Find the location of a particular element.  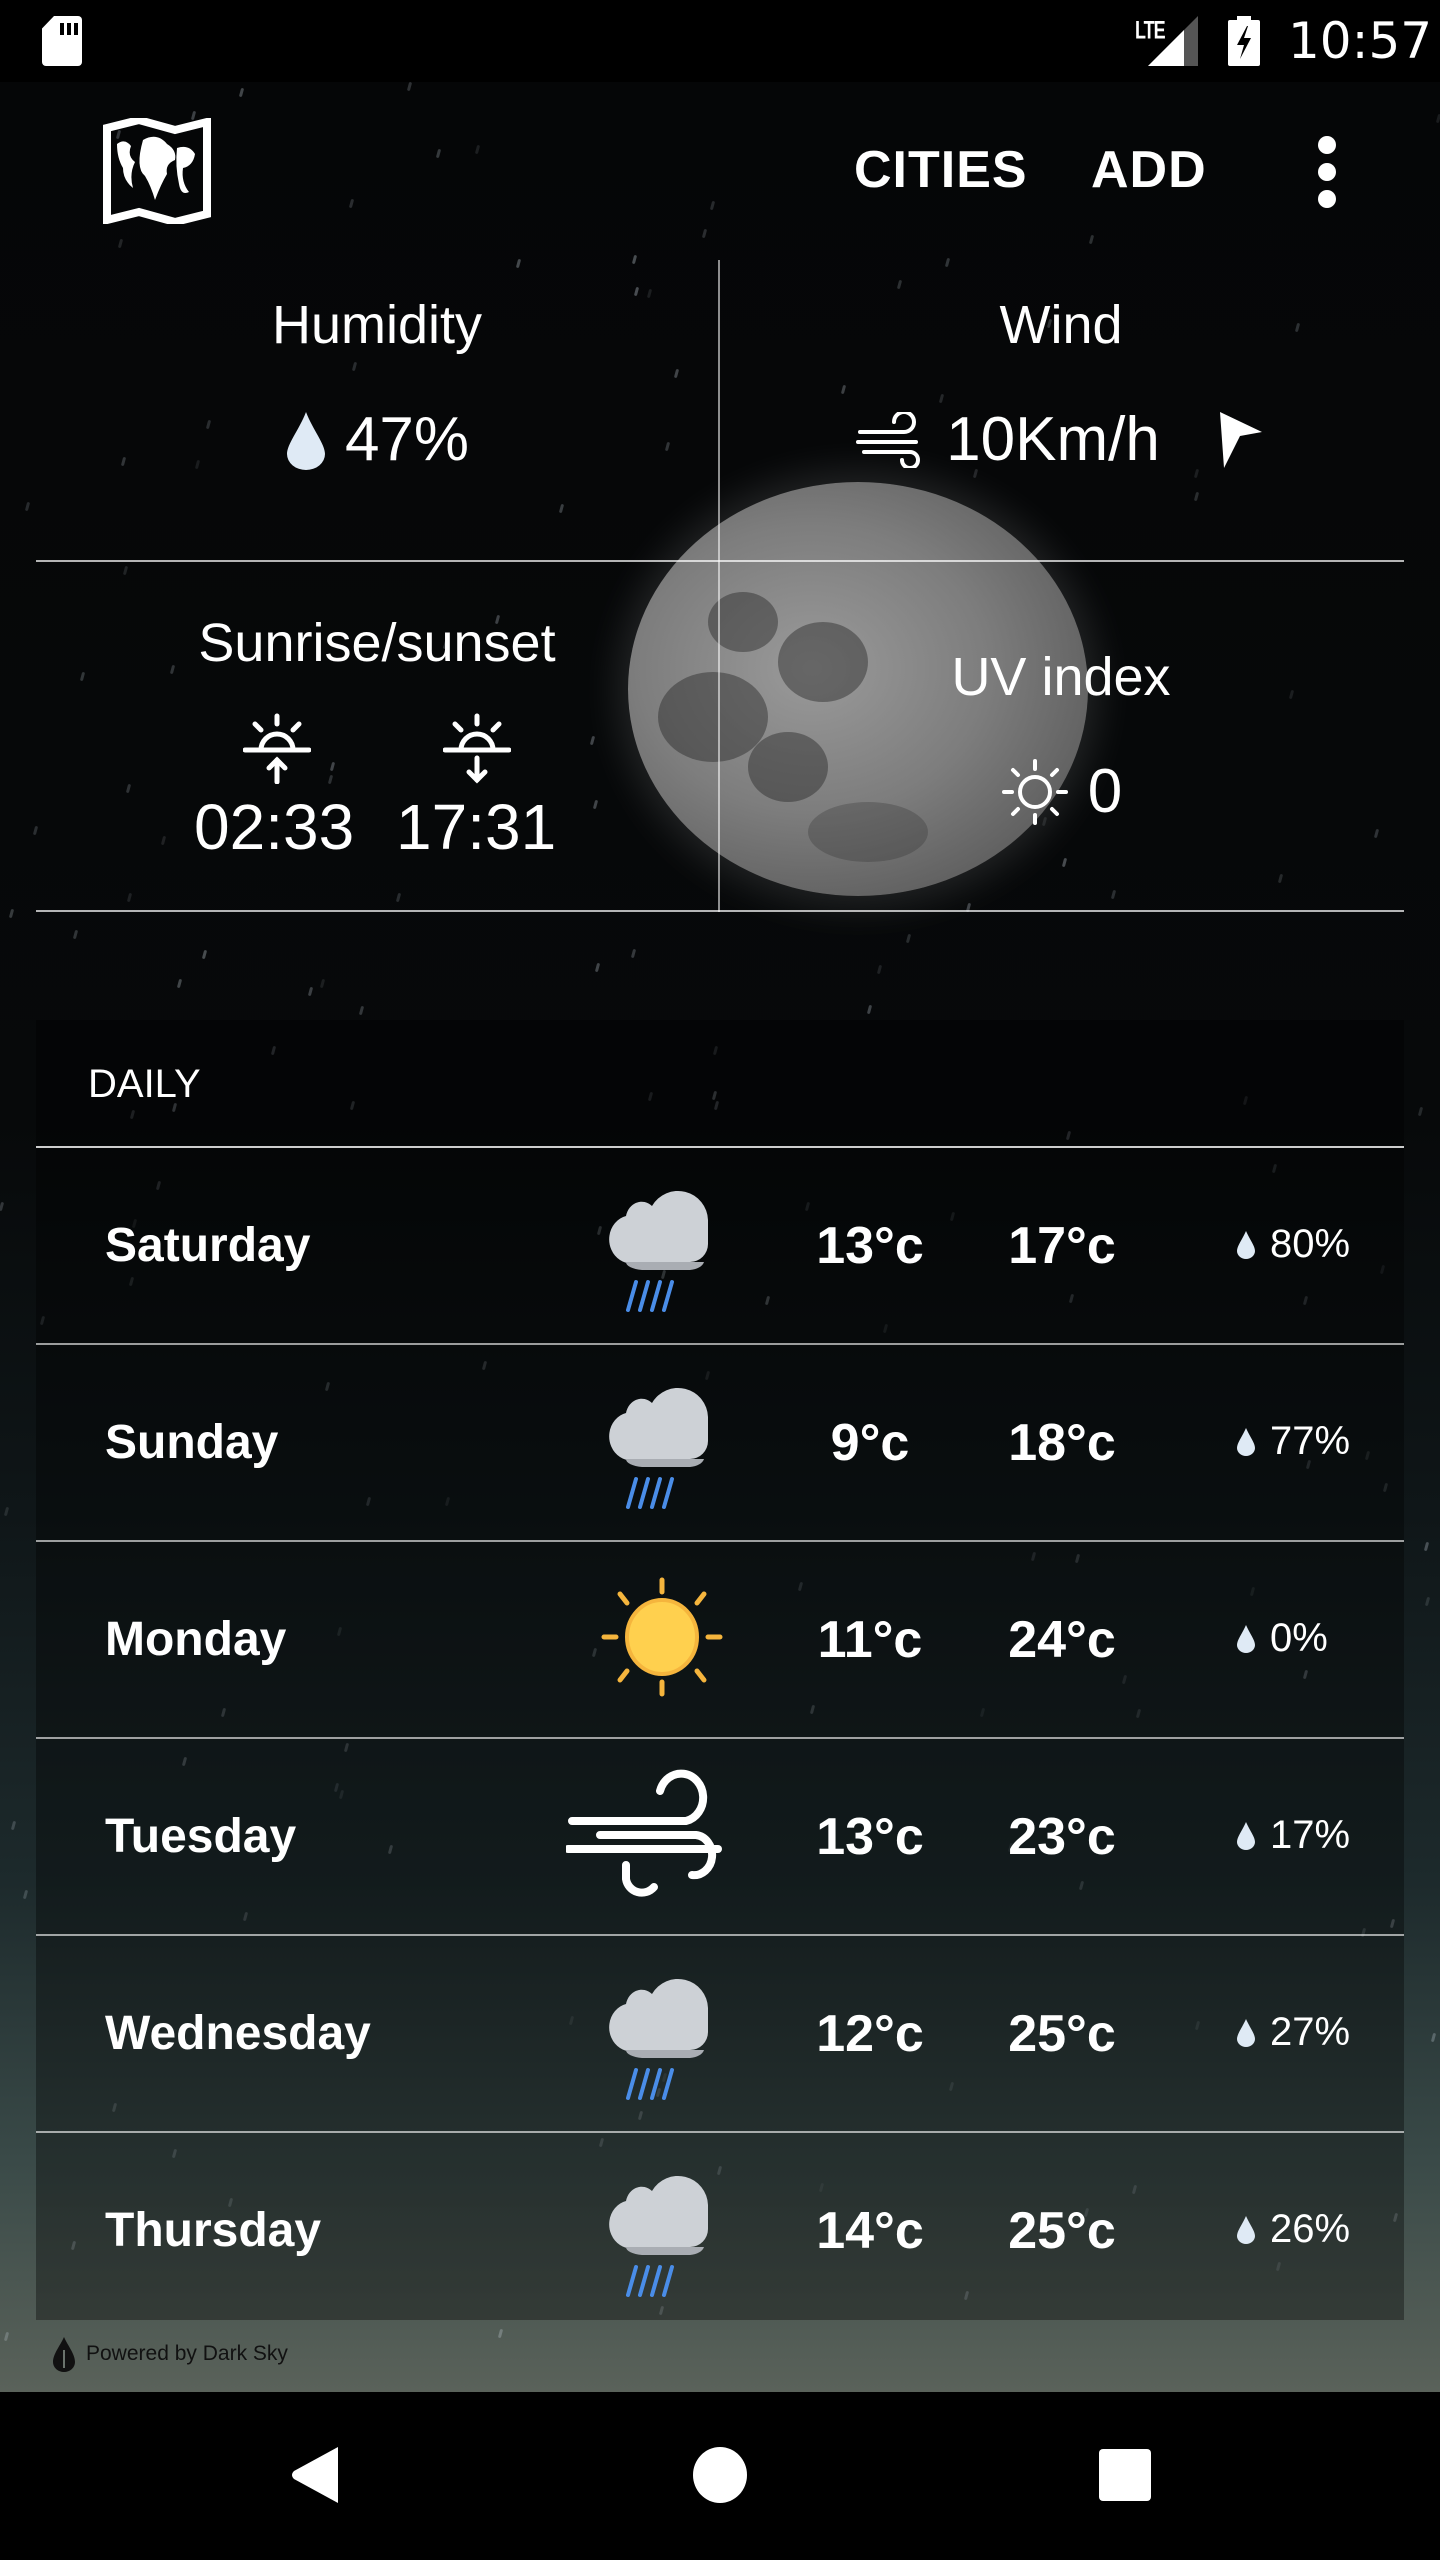

precip-probability: 17% is located at coordinates (1293, 1835).